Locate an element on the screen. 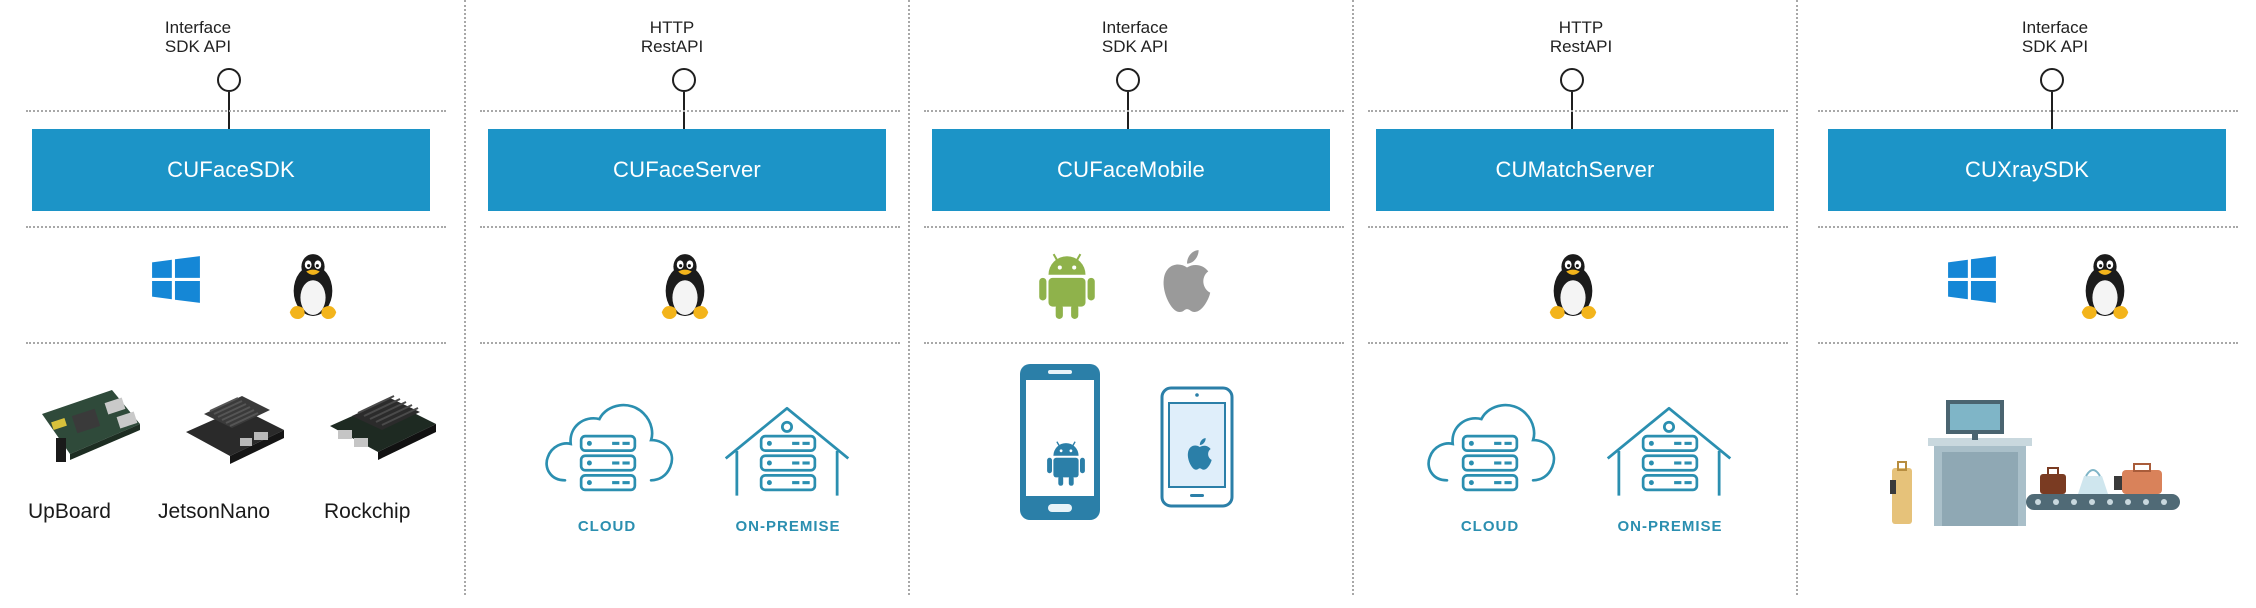 The height and width of the screenshot is (608, 2256). column-divider is located at coordinates (465, 297).